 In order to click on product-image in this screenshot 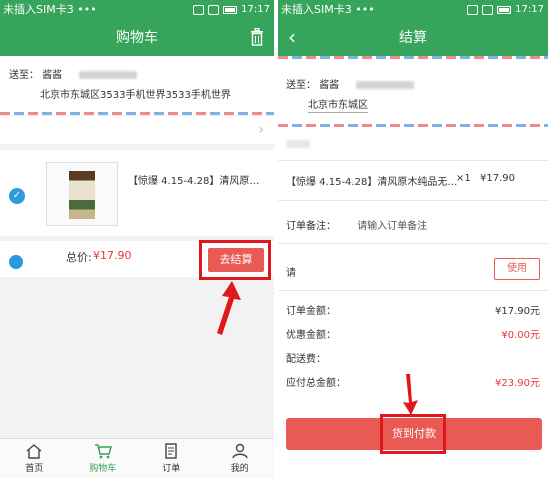, I will do `click(82, 194)`.